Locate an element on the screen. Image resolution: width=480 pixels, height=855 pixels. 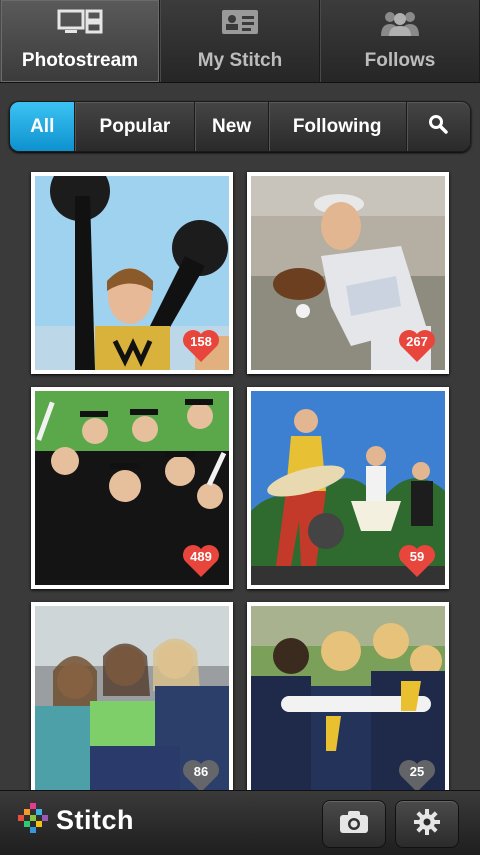
like-count: 158 is located at coordinates (201, 341).